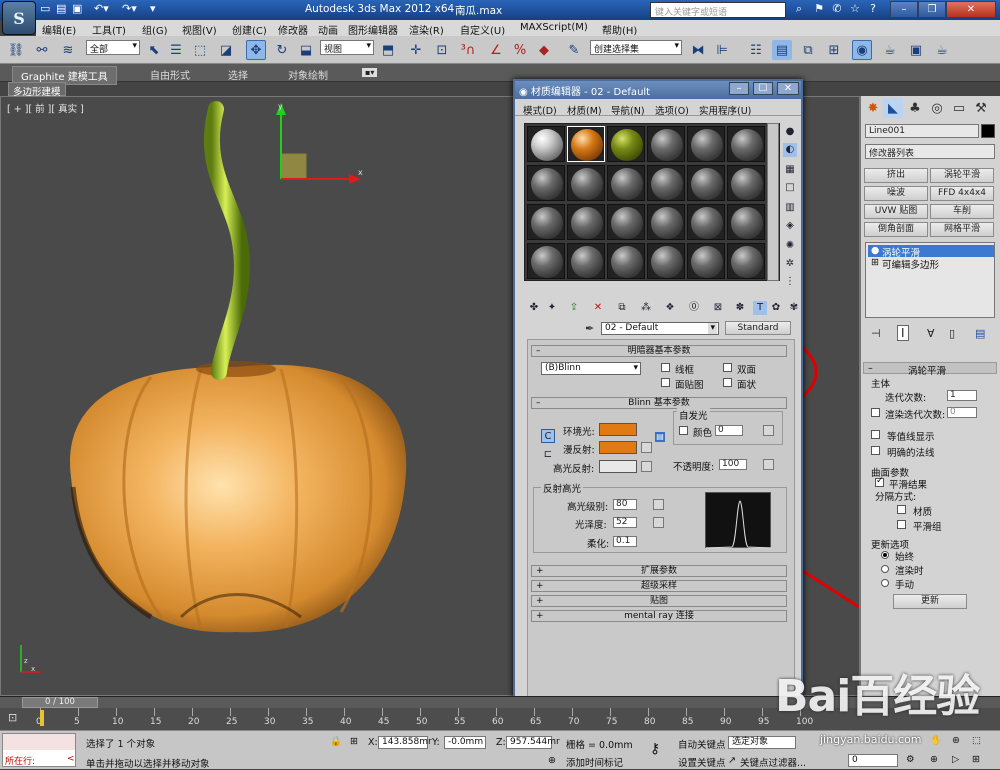 The width and height of the screenshot is (1000, 770). I want to click on material-id-icon: ⓪, so click(694, 308).